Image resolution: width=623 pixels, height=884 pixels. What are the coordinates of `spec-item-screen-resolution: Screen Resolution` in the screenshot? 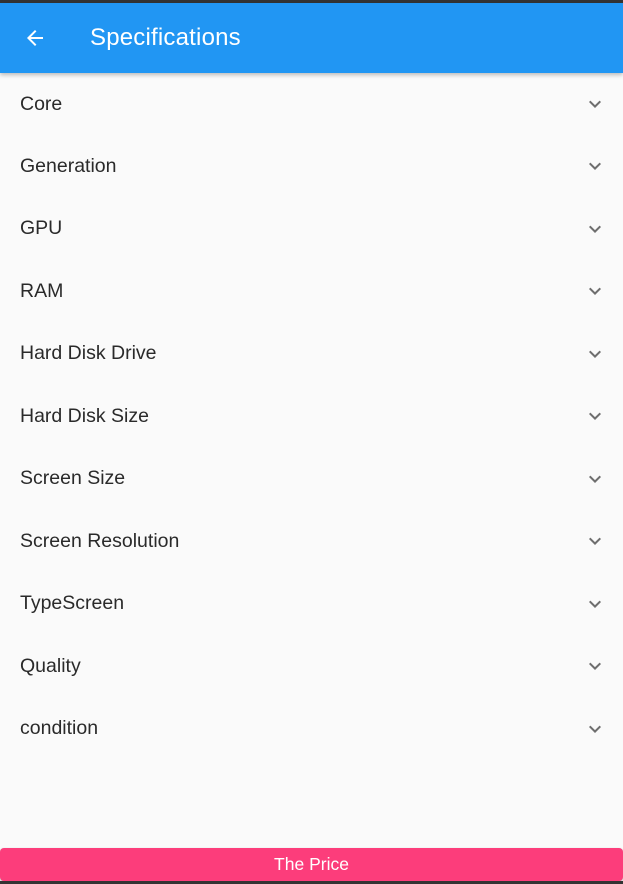 It's located at (311, 541).